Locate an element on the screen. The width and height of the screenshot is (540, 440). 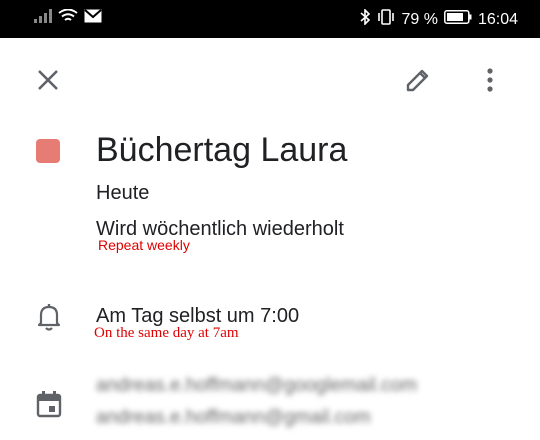
battery-percent: 79 % is located at coordinates (419, 19).